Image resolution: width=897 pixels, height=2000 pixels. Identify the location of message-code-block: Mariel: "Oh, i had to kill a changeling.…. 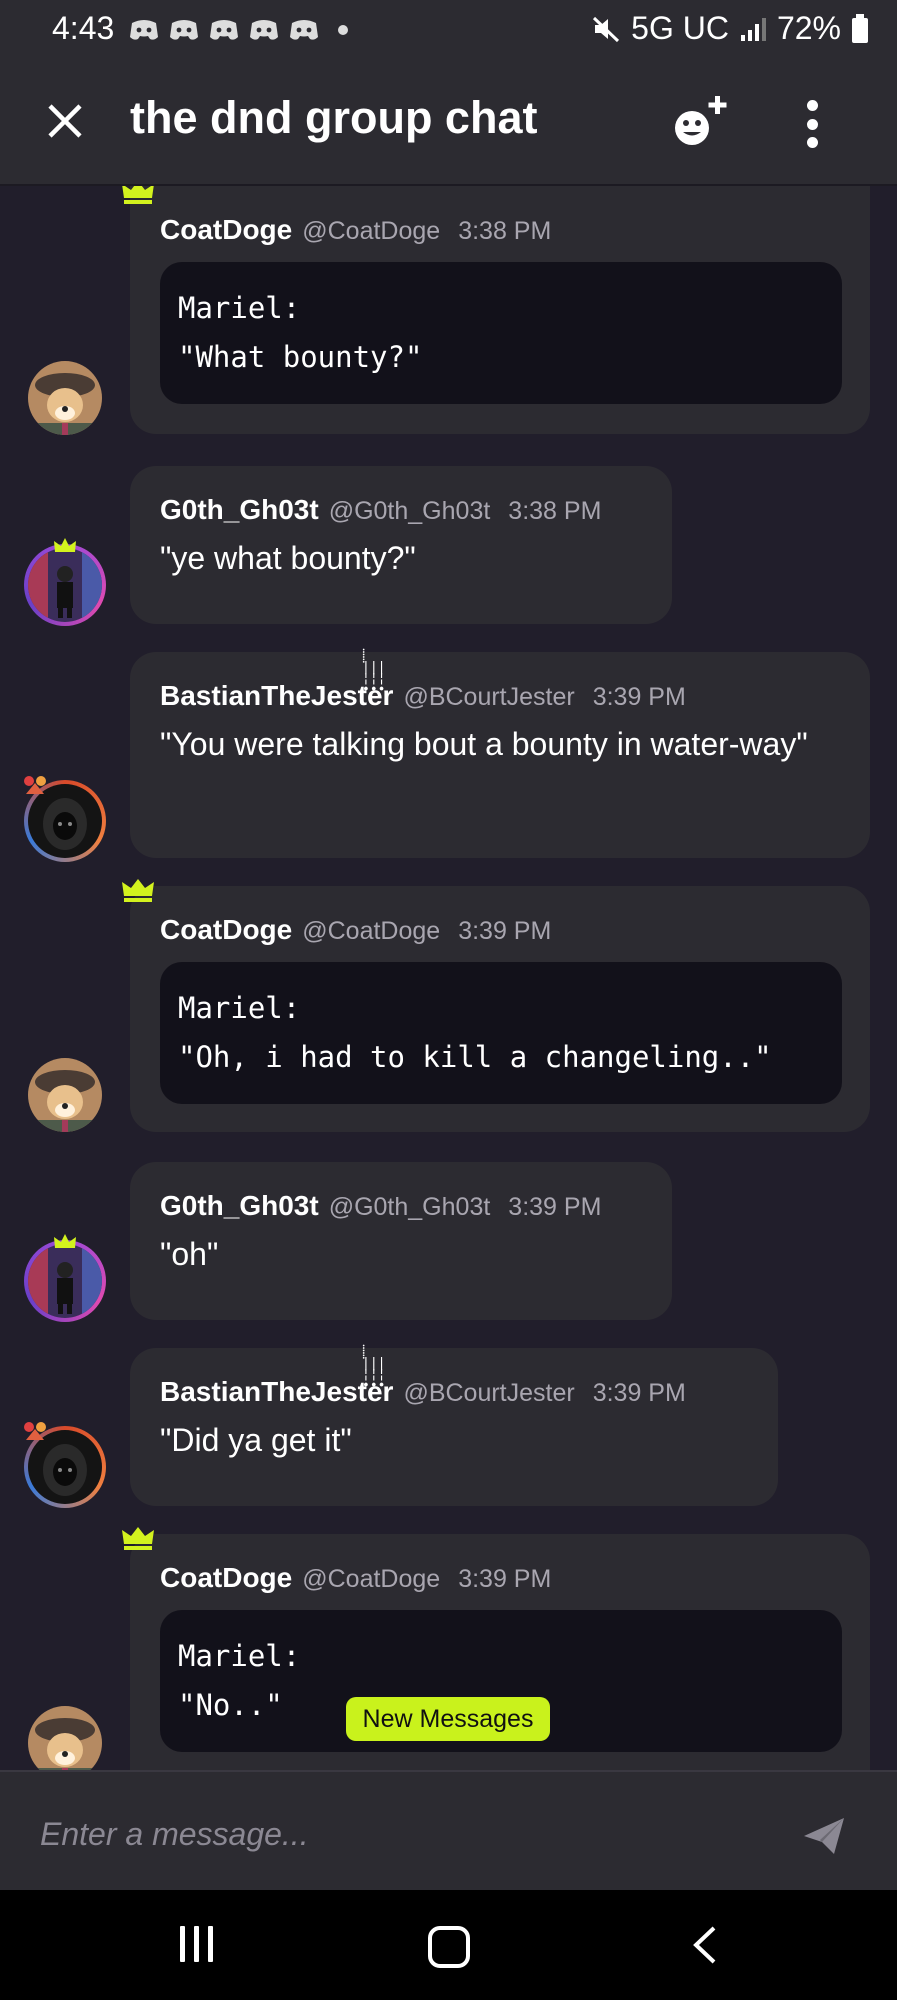
(501, 1033).